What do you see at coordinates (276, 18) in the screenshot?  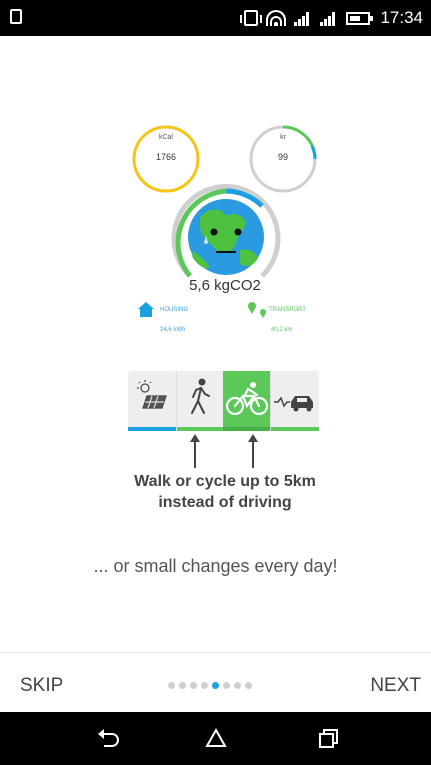 I see `wifi-icon` at bounding box center [276, 18].